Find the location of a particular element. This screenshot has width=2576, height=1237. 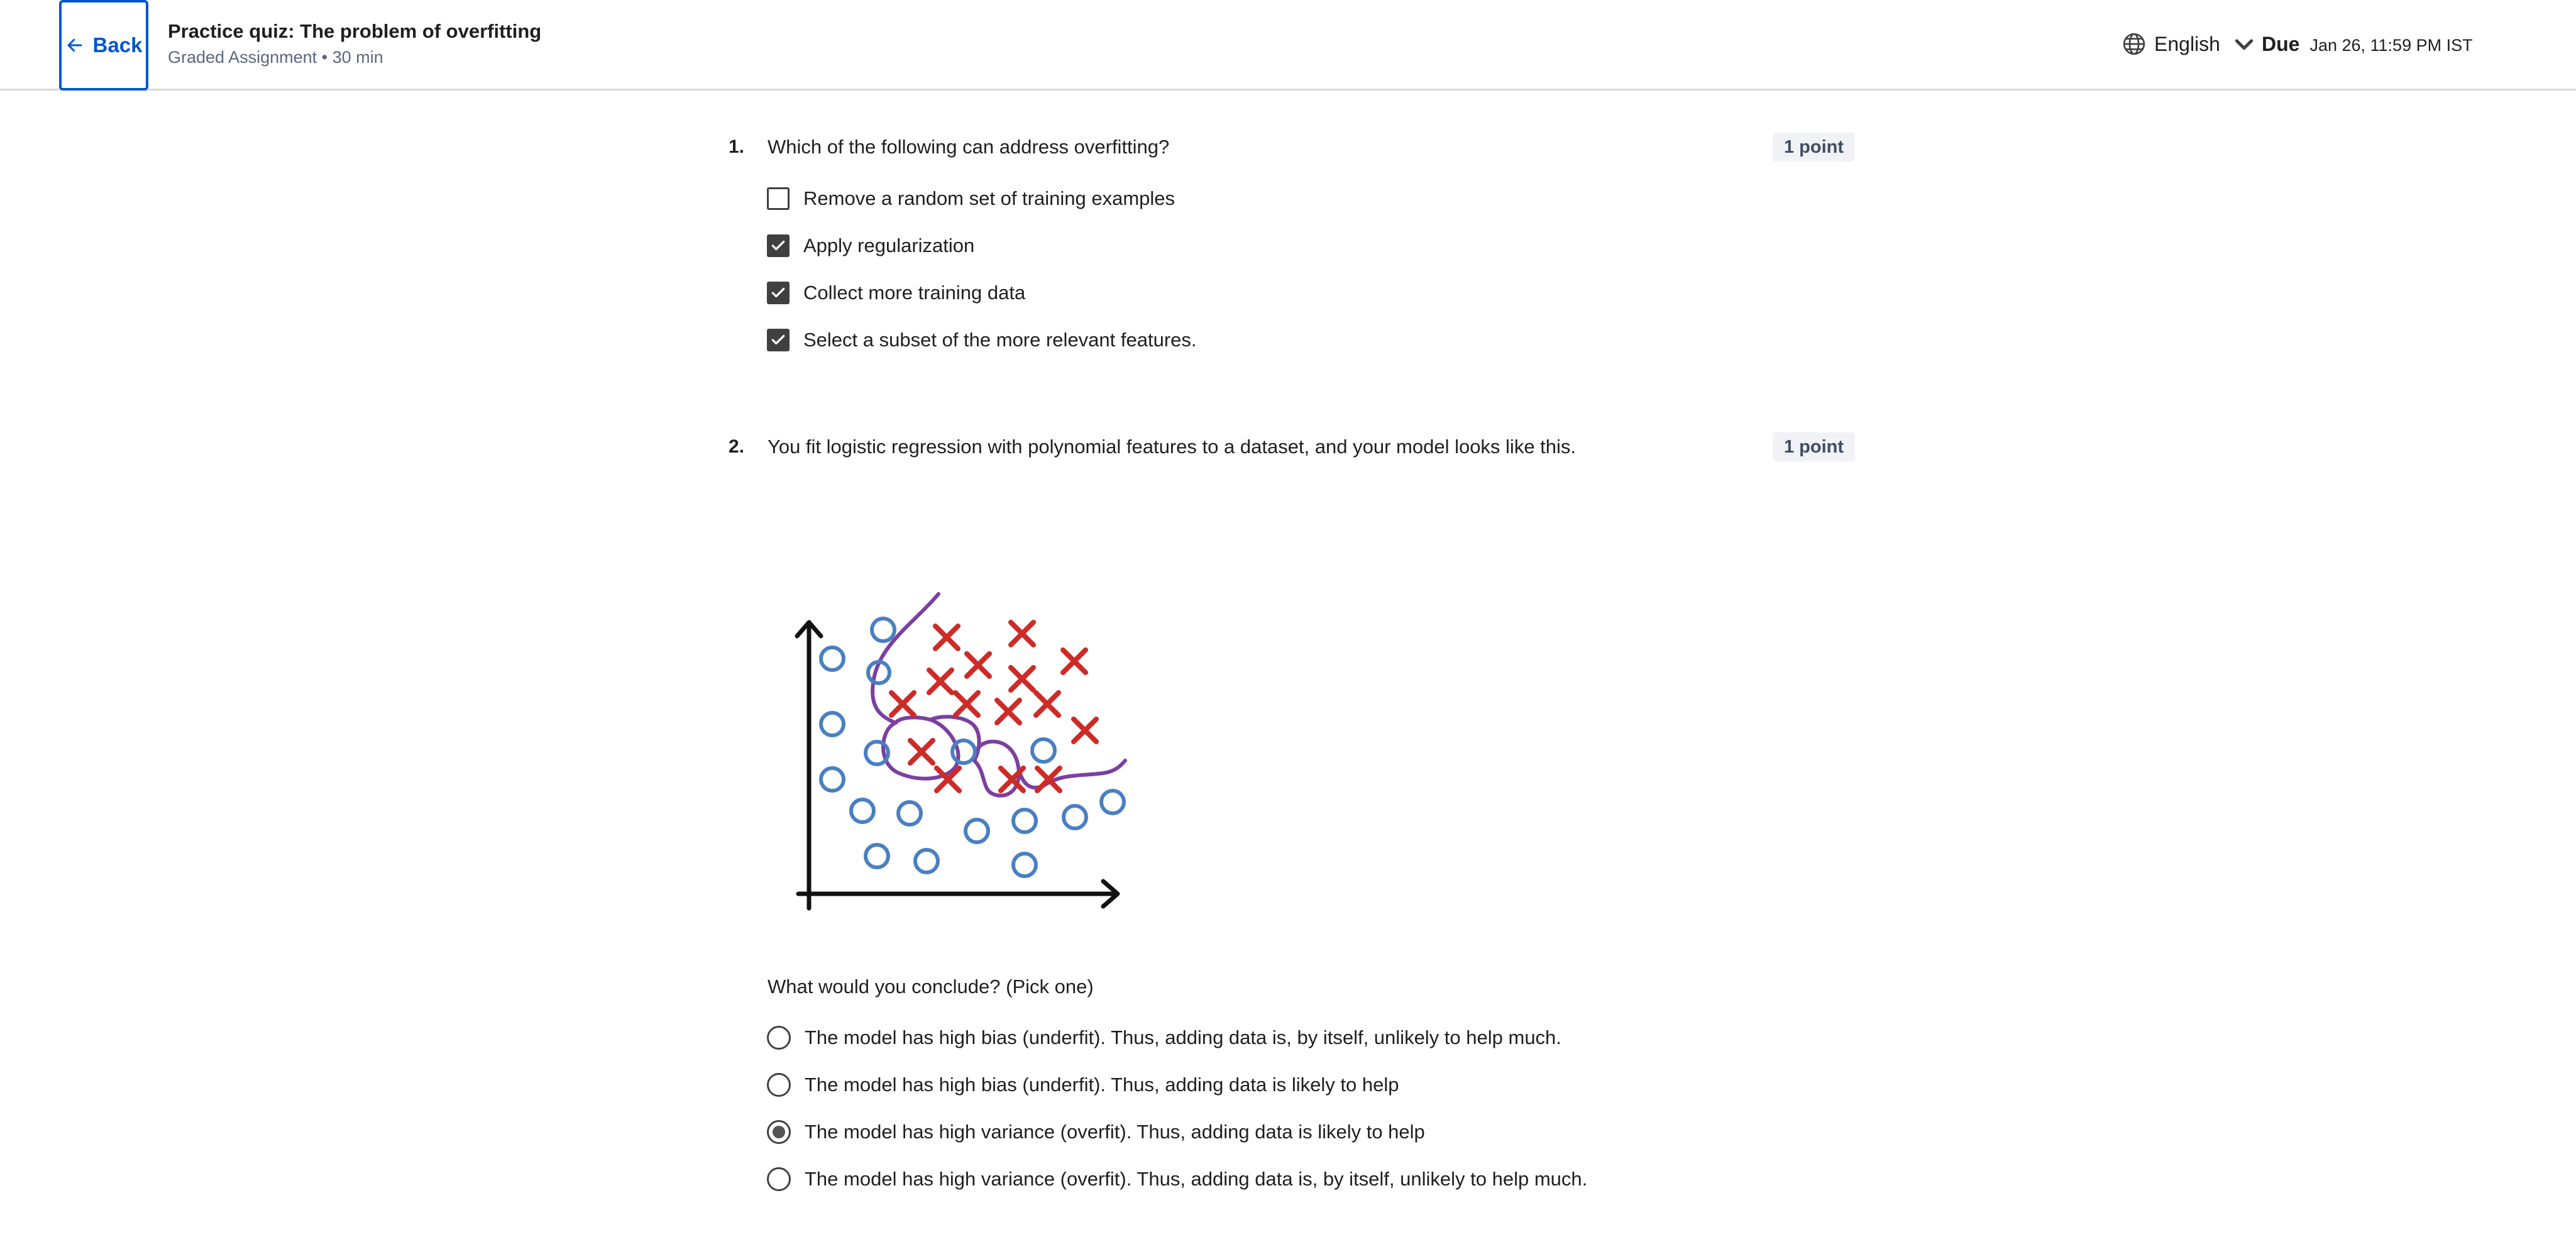

class-crosses is located at coordinates (994, 706).